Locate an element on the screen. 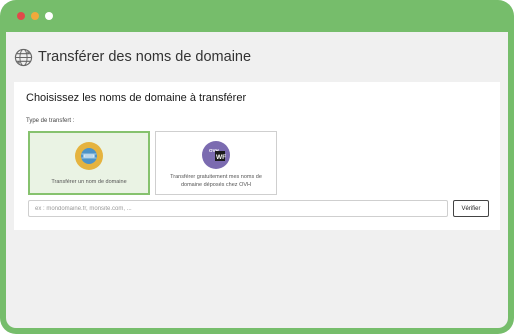 The image size is (514, 334). domain-transfer-icon is located at coordinates (89, 156).